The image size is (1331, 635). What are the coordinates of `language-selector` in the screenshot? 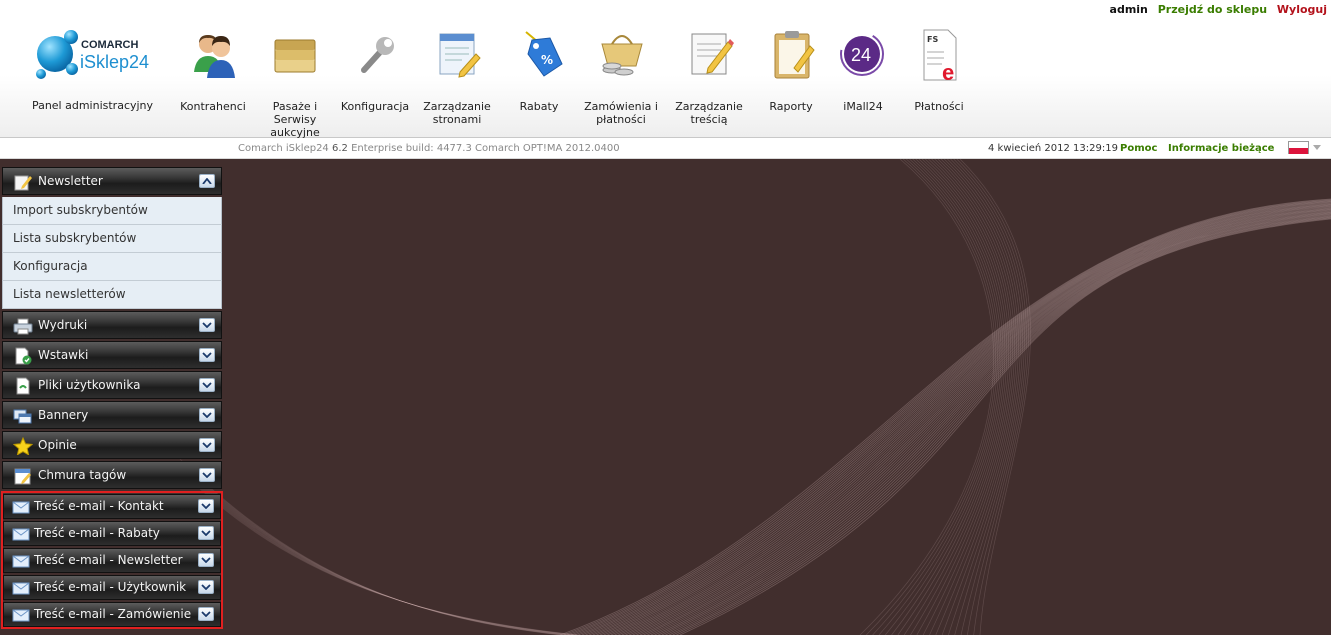 It's located at (1305, 148).